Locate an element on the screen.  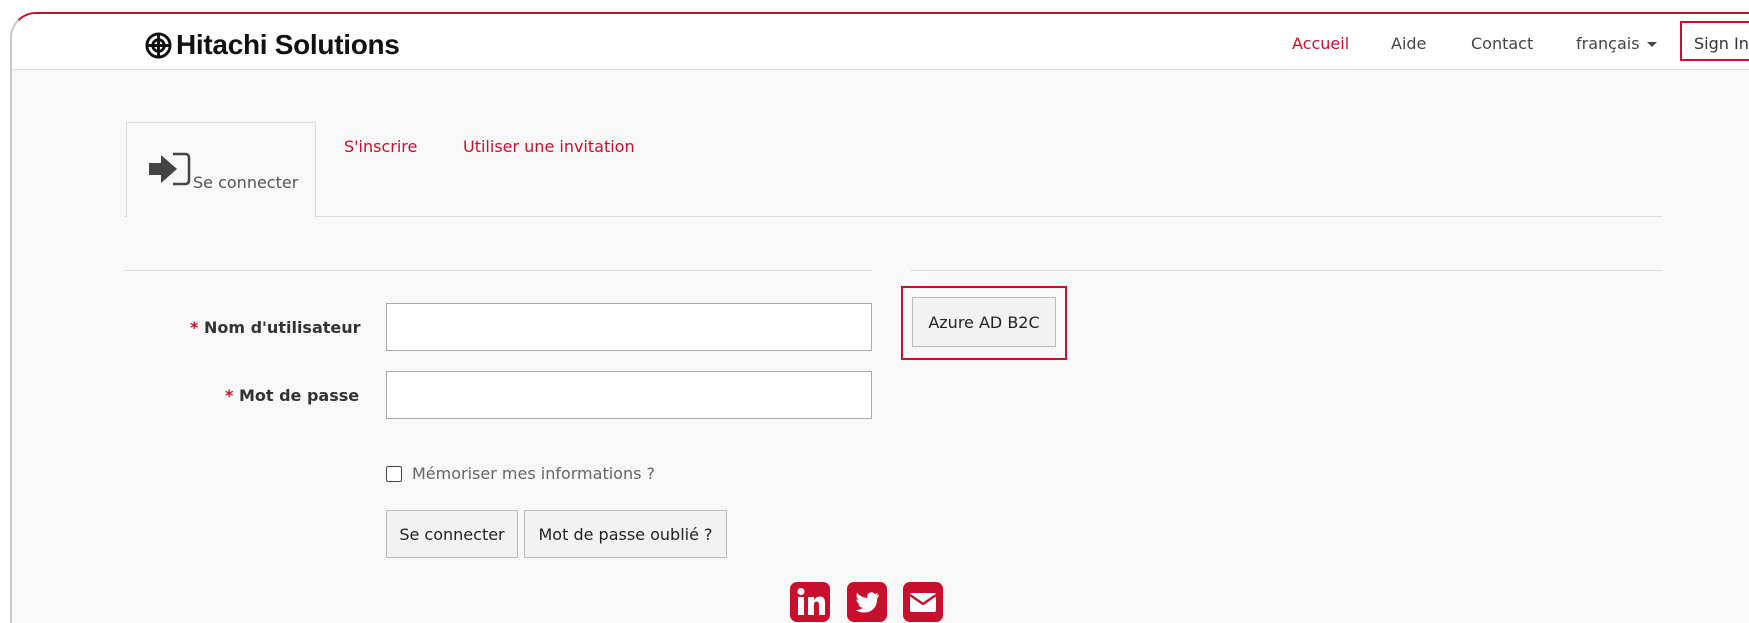
brand-logo: Hitachi Solutions is located at coordinates (272, 45).